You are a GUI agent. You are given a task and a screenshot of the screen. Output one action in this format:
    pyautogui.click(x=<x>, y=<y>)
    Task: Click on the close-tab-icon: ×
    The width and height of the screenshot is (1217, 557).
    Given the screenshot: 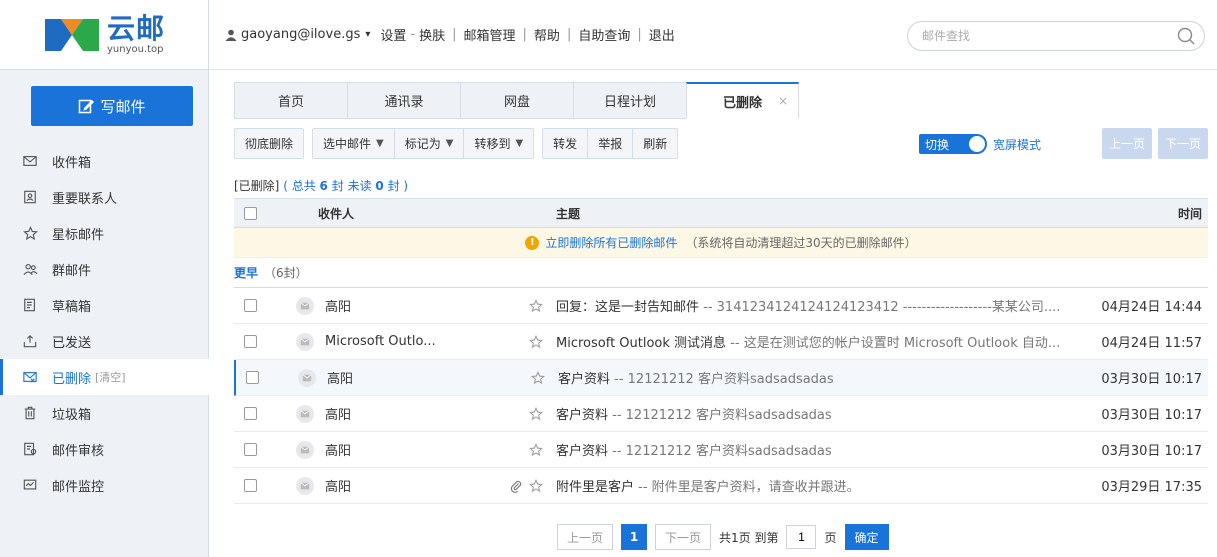 What is the action you would take?
    pyautogui.click(x=783, y=101)
    